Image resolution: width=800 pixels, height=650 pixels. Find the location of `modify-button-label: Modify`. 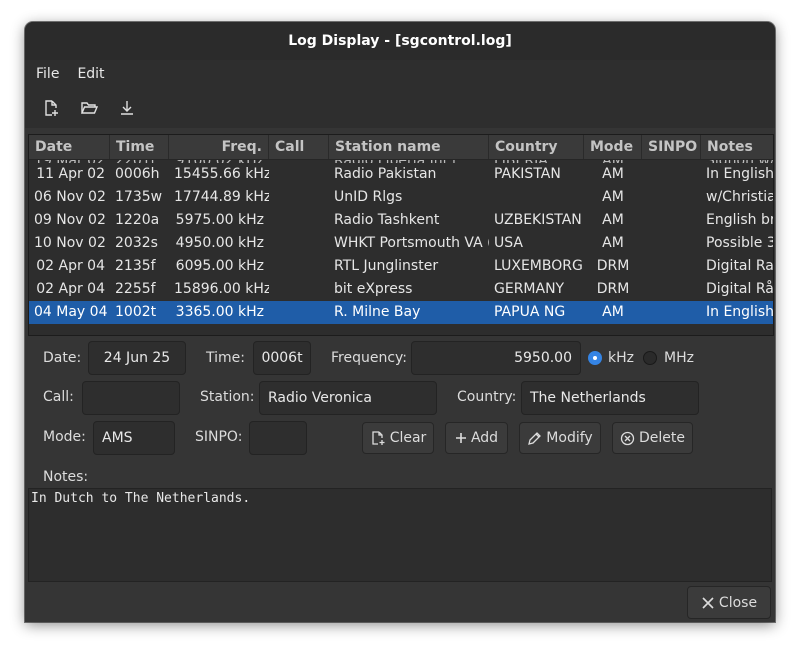

modify-button-label: Modify is located at coordinates (569, 438).